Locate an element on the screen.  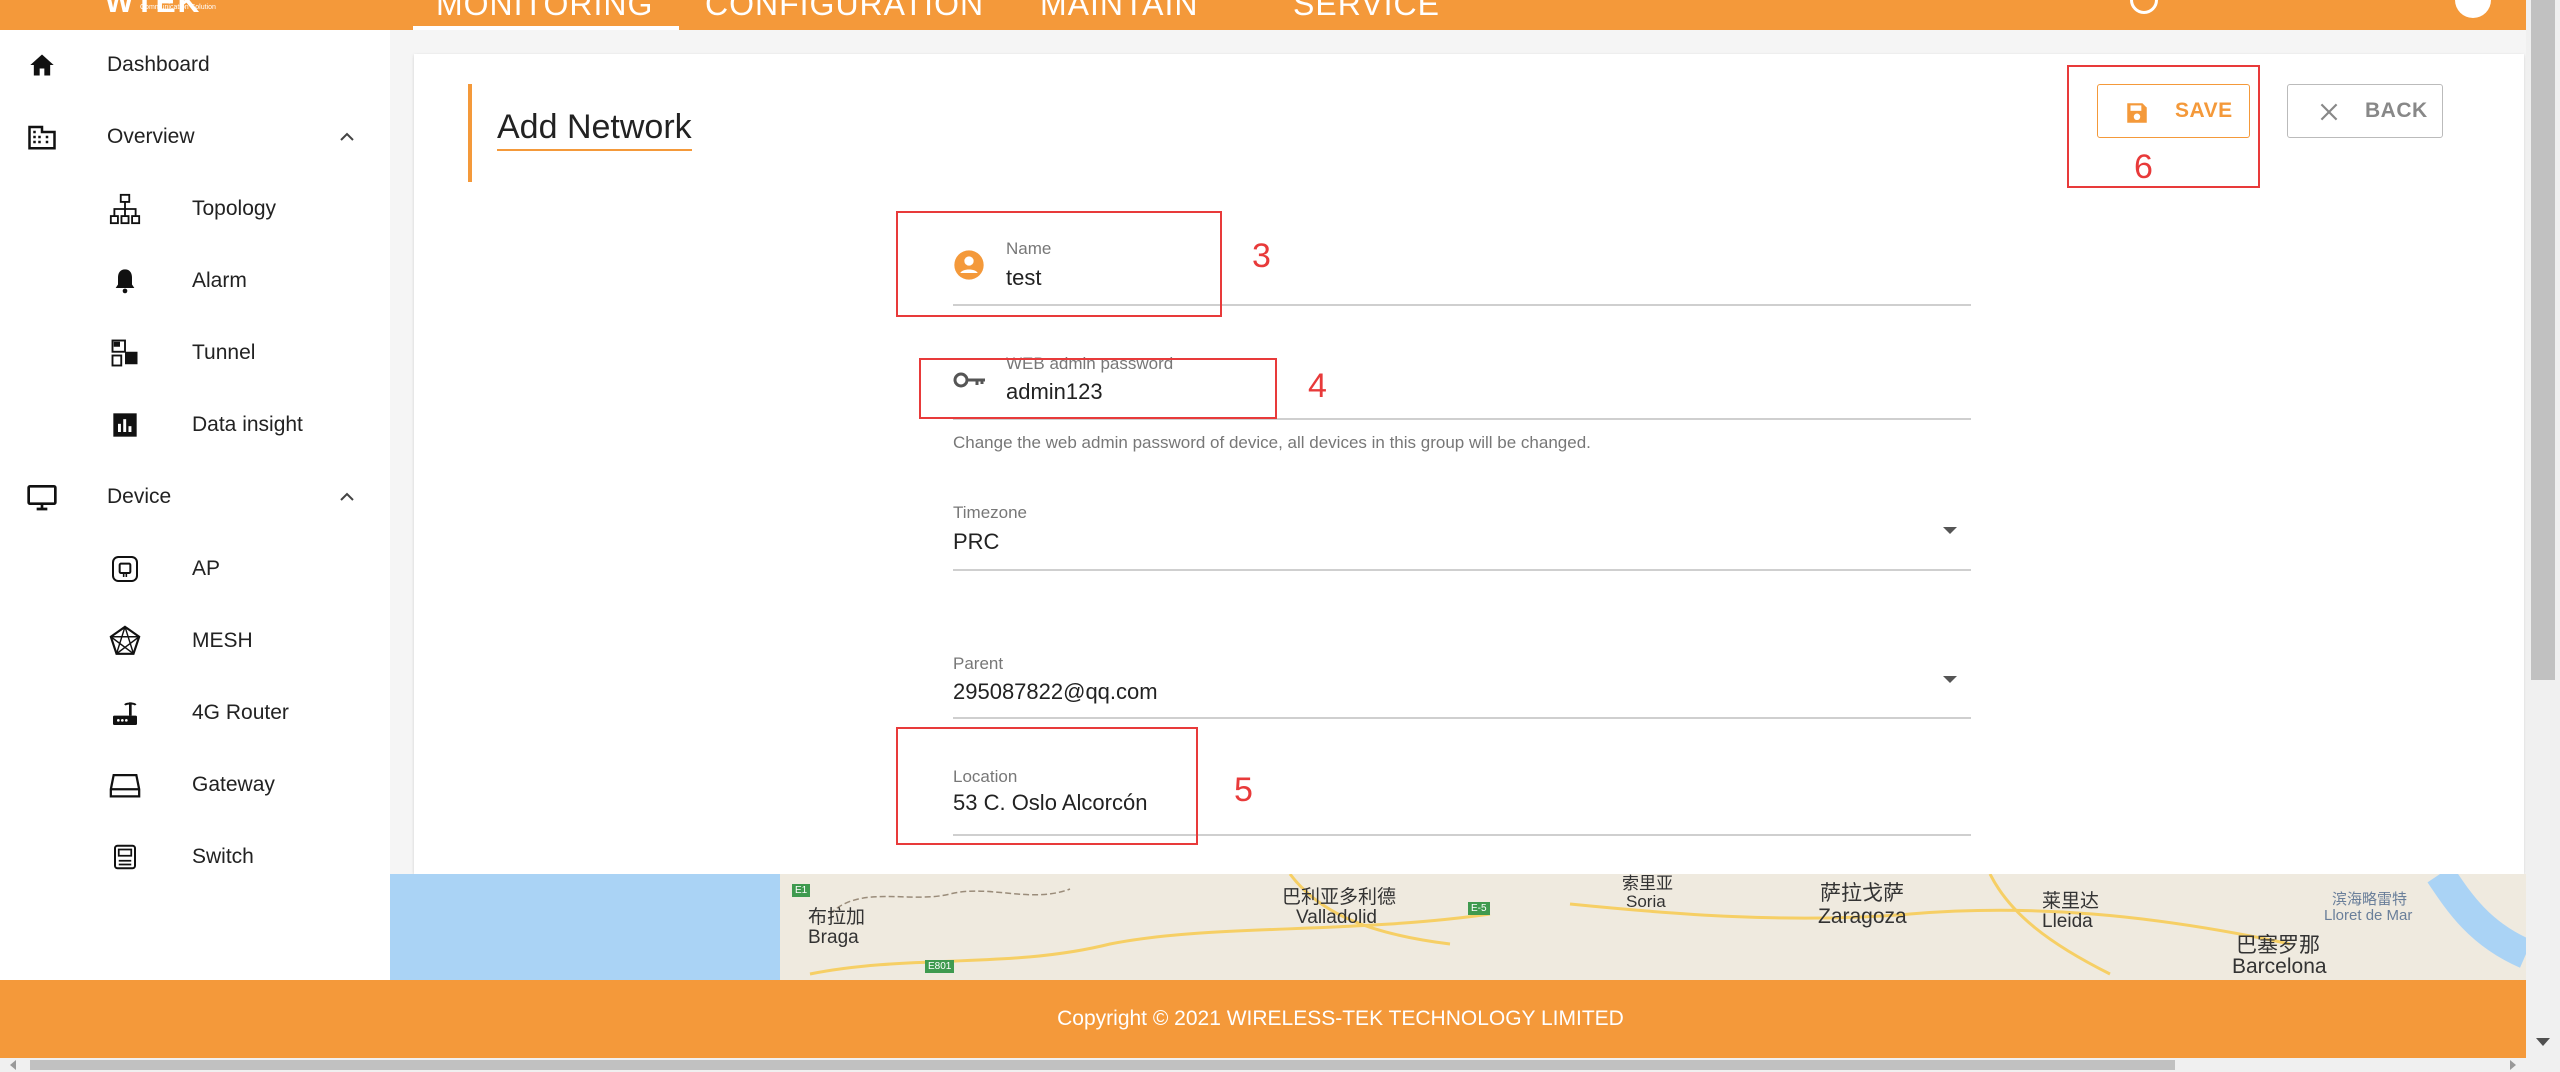
topology-icon is located at coordinates (125, 209).